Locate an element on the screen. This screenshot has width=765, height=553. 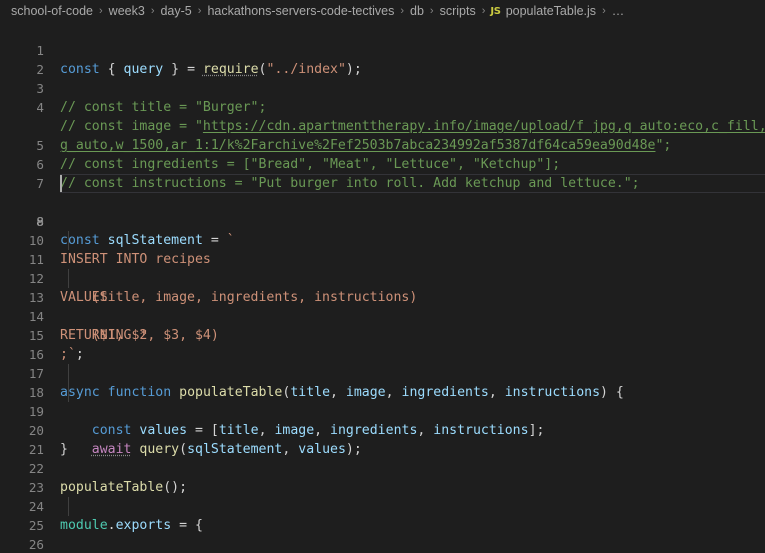
breadcrumb-item-db: db is located at coordinates (417, 11).